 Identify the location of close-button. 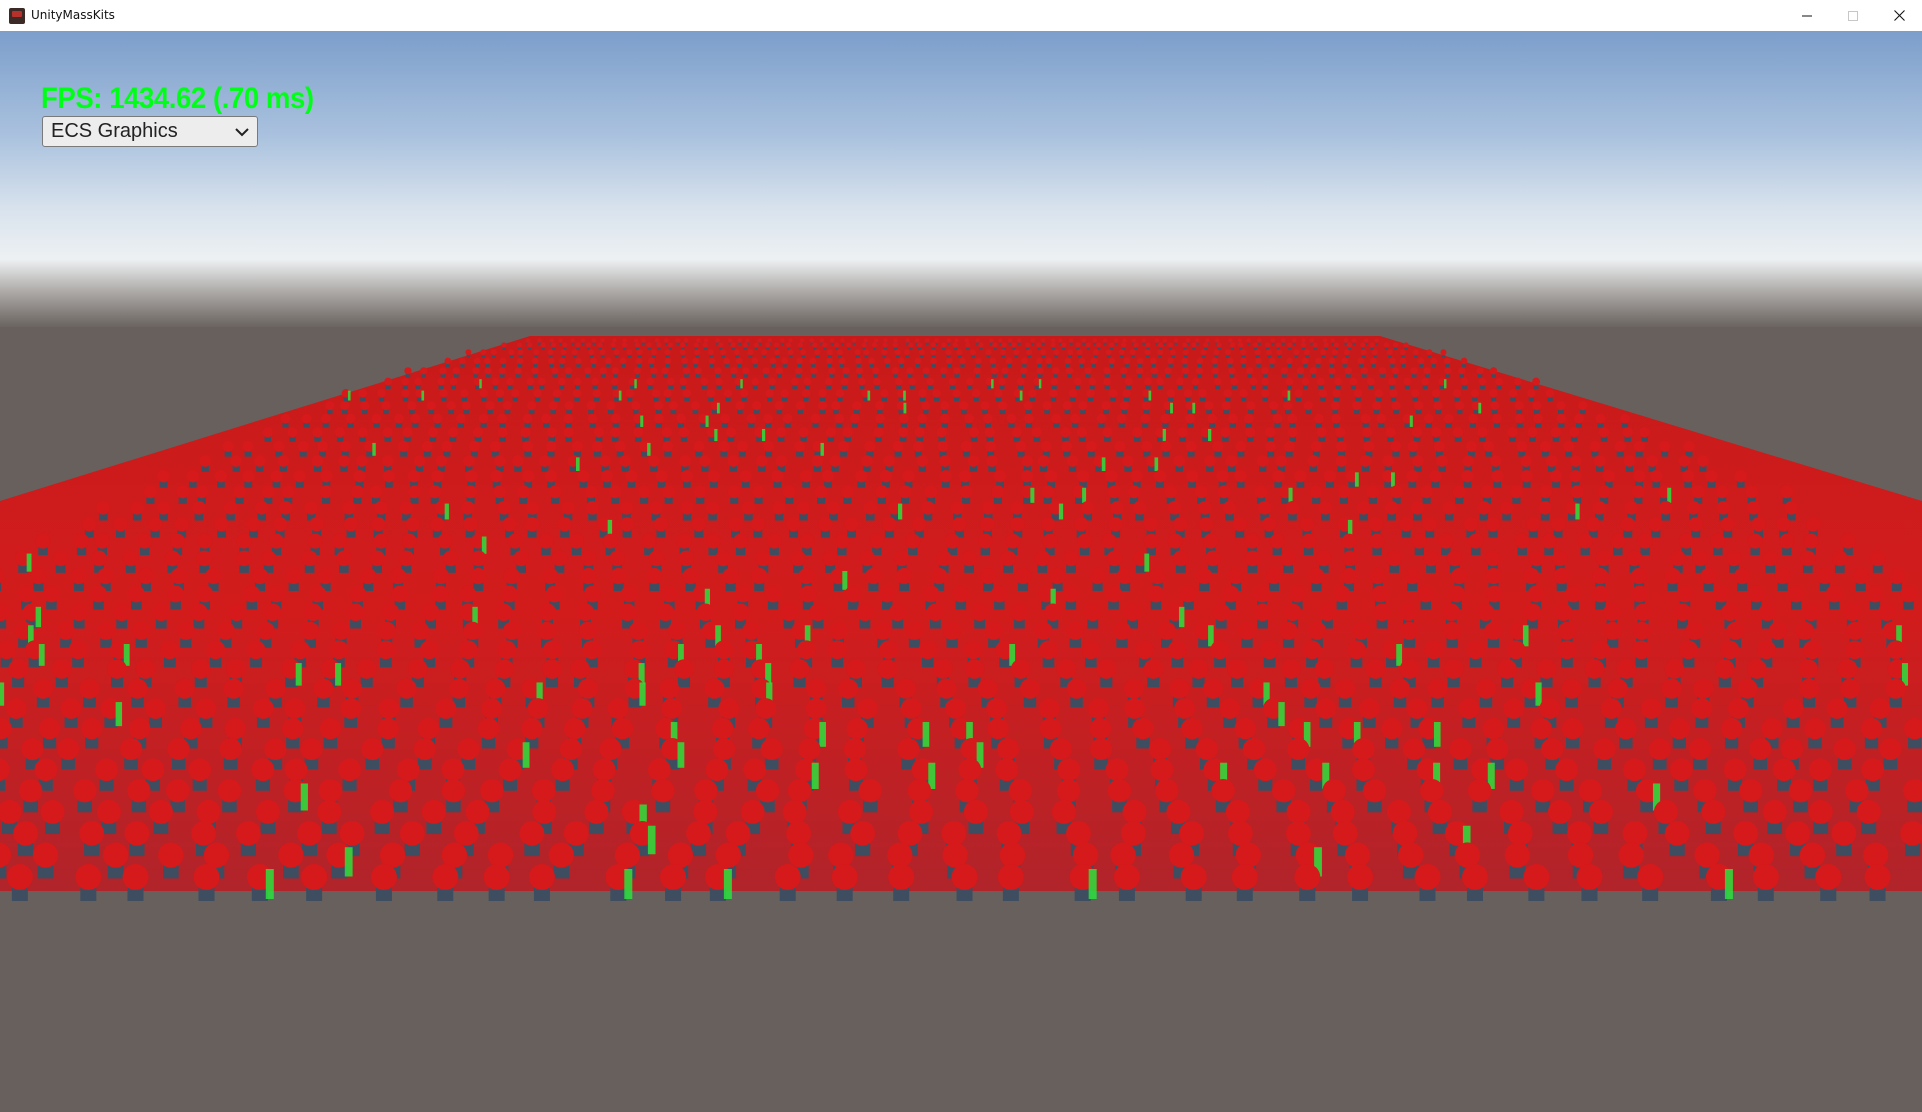
(1899, 15).